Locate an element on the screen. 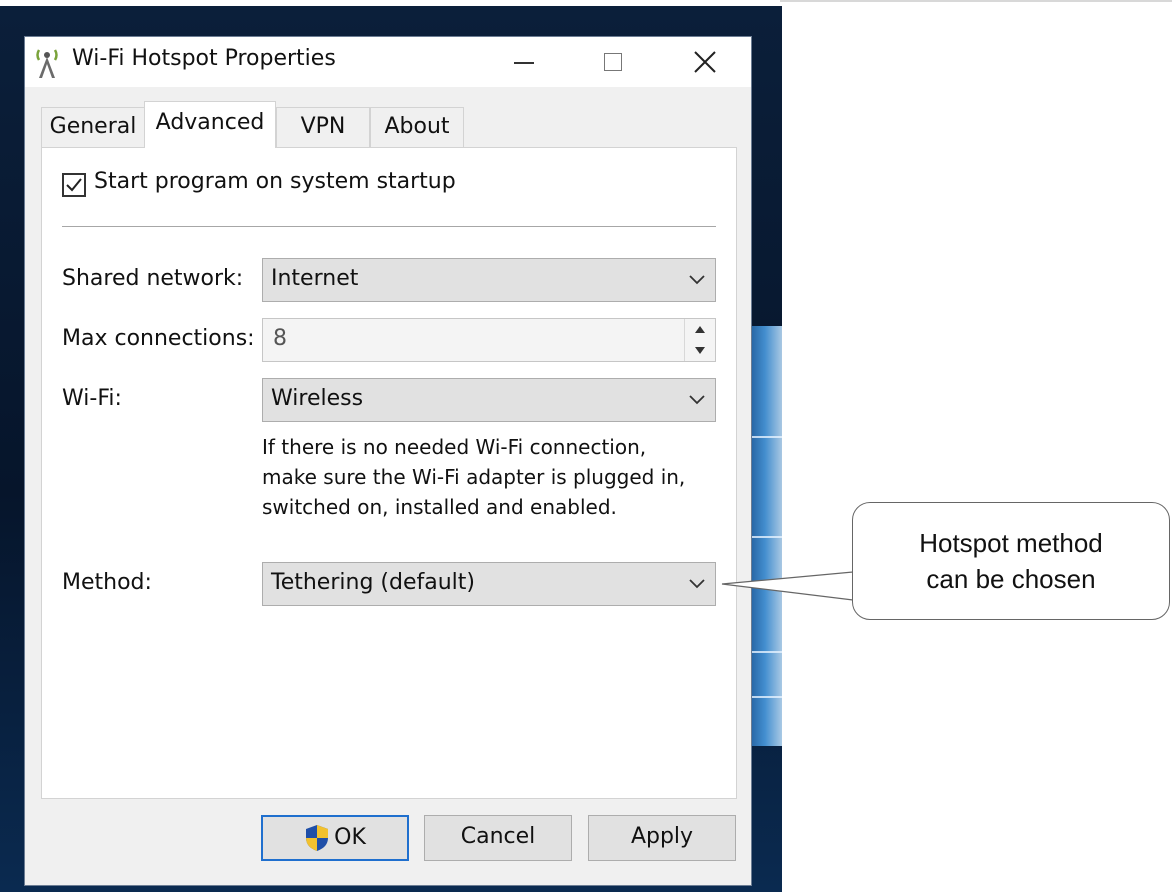 The width and height of the screenshot is (1172, 892). stepper-buttons is located at coordinates (699, 340).